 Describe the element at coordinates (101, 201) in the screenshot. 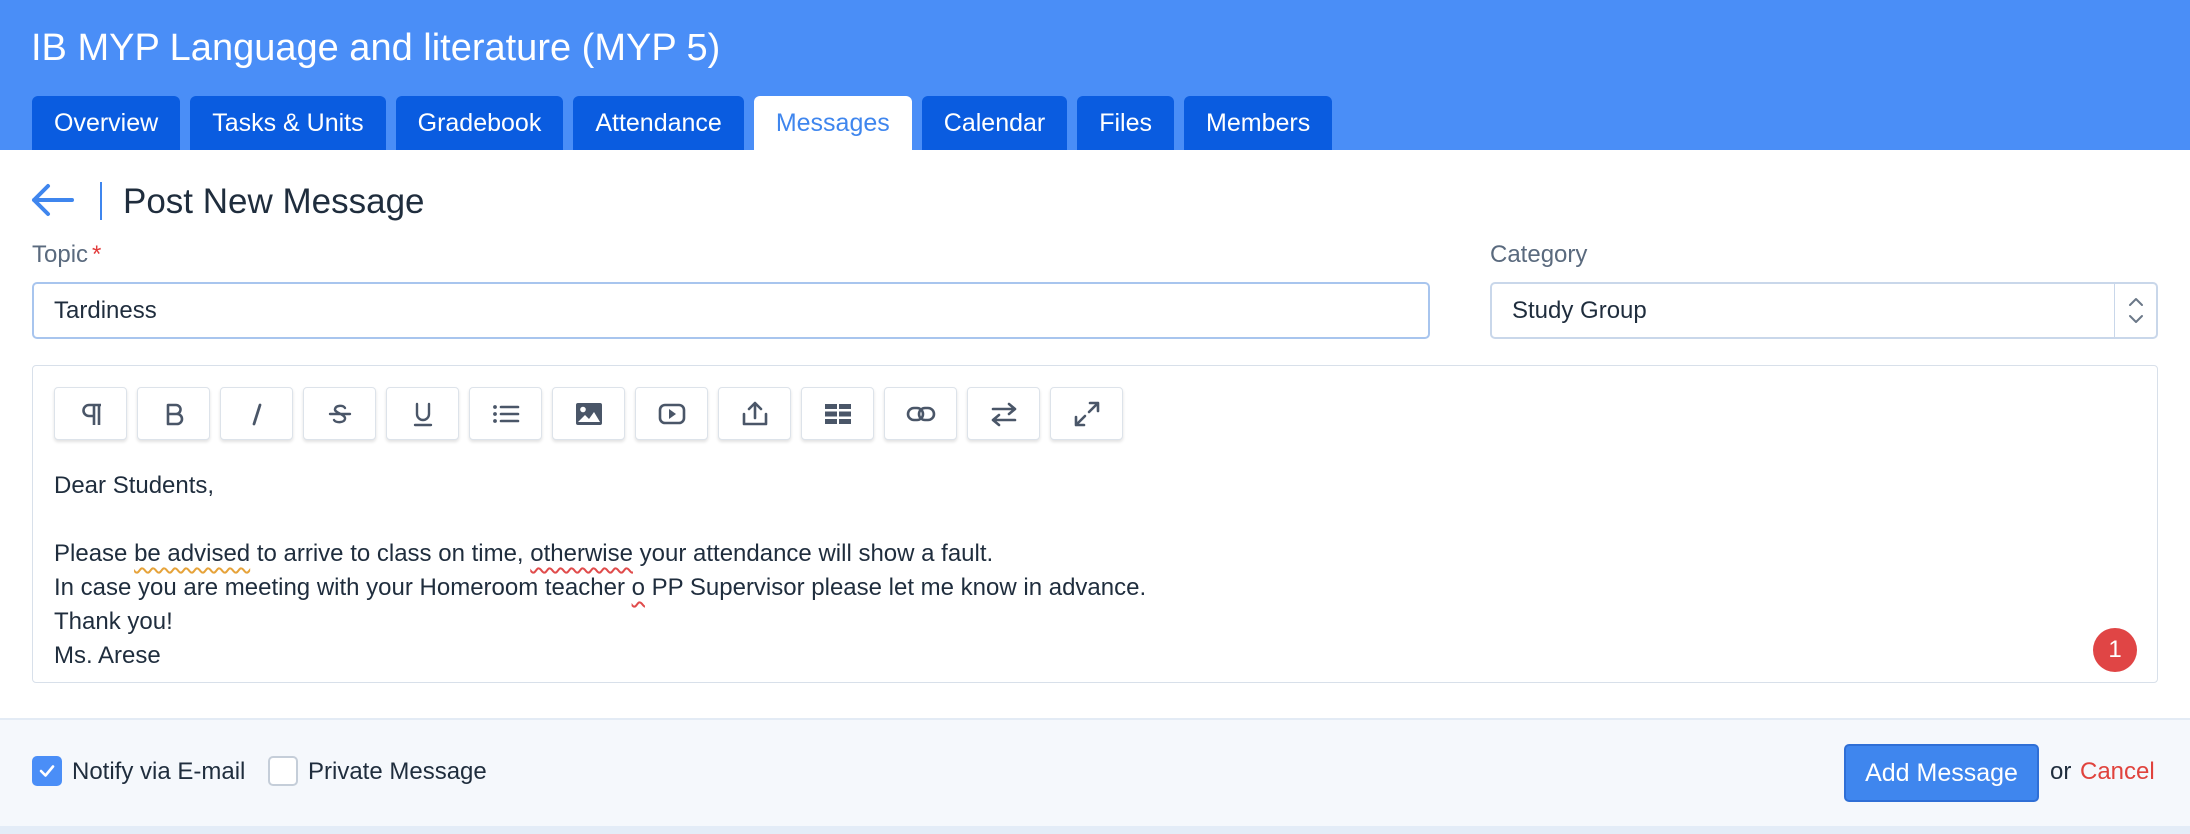

I see `title-divider` at that location.